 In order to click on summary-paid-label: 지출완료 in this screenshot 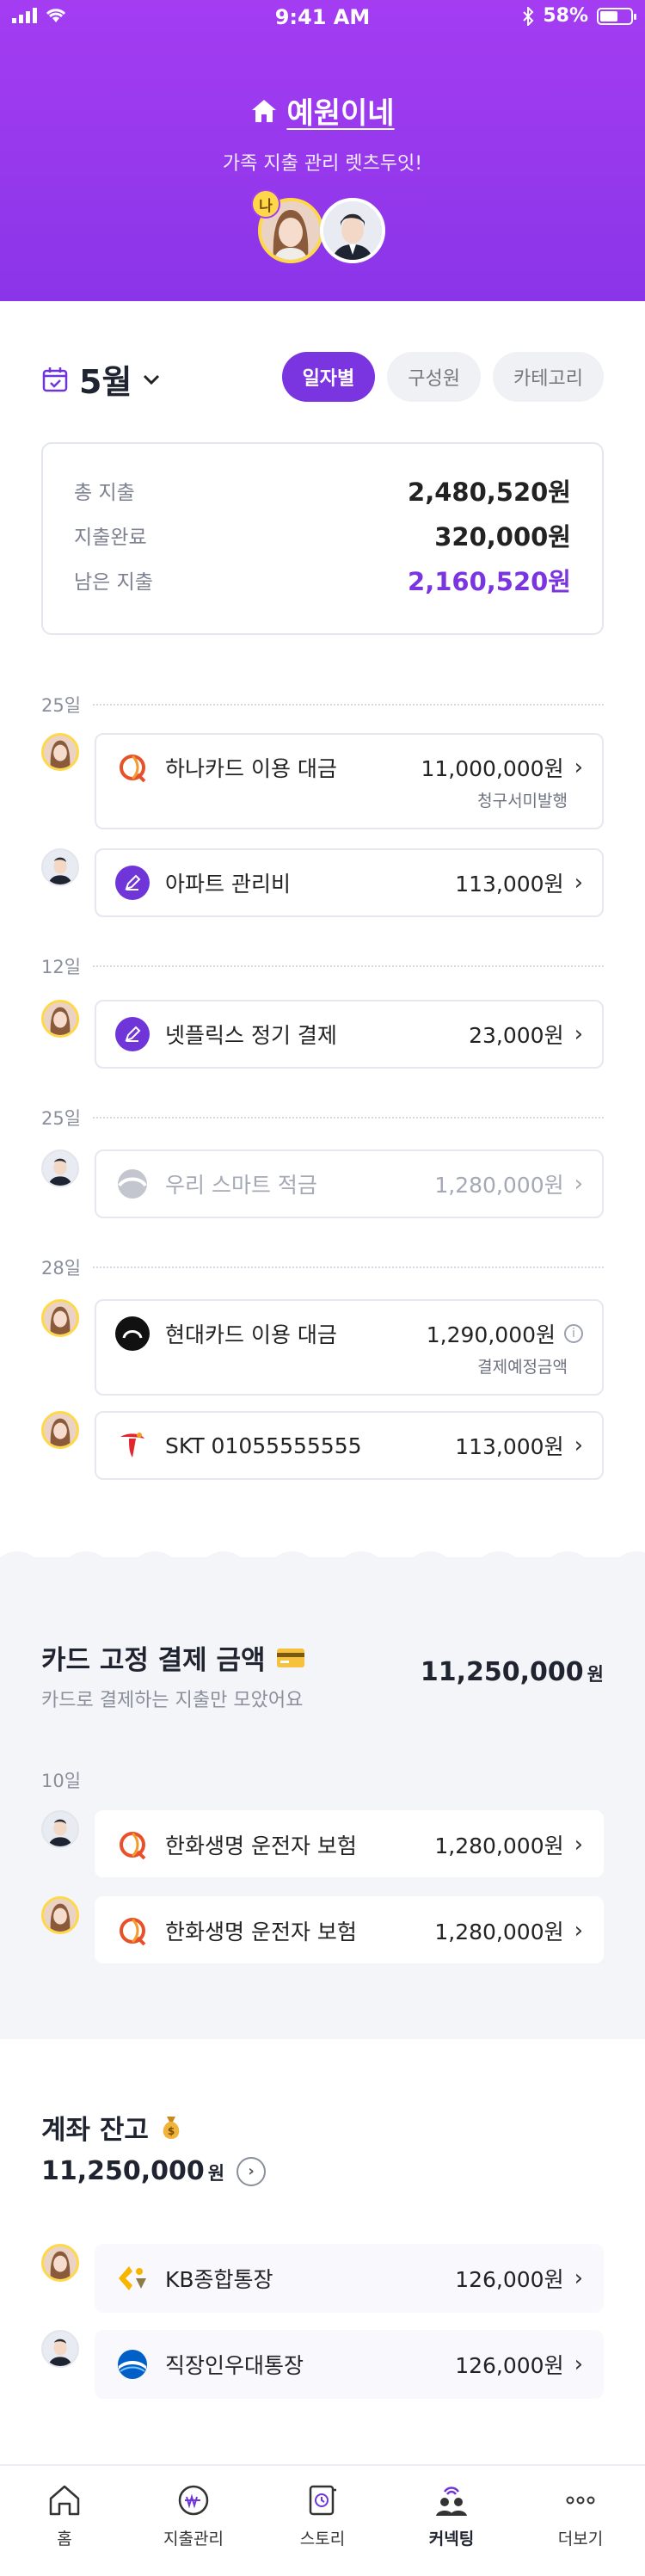, I will do `click(110, 538)`.